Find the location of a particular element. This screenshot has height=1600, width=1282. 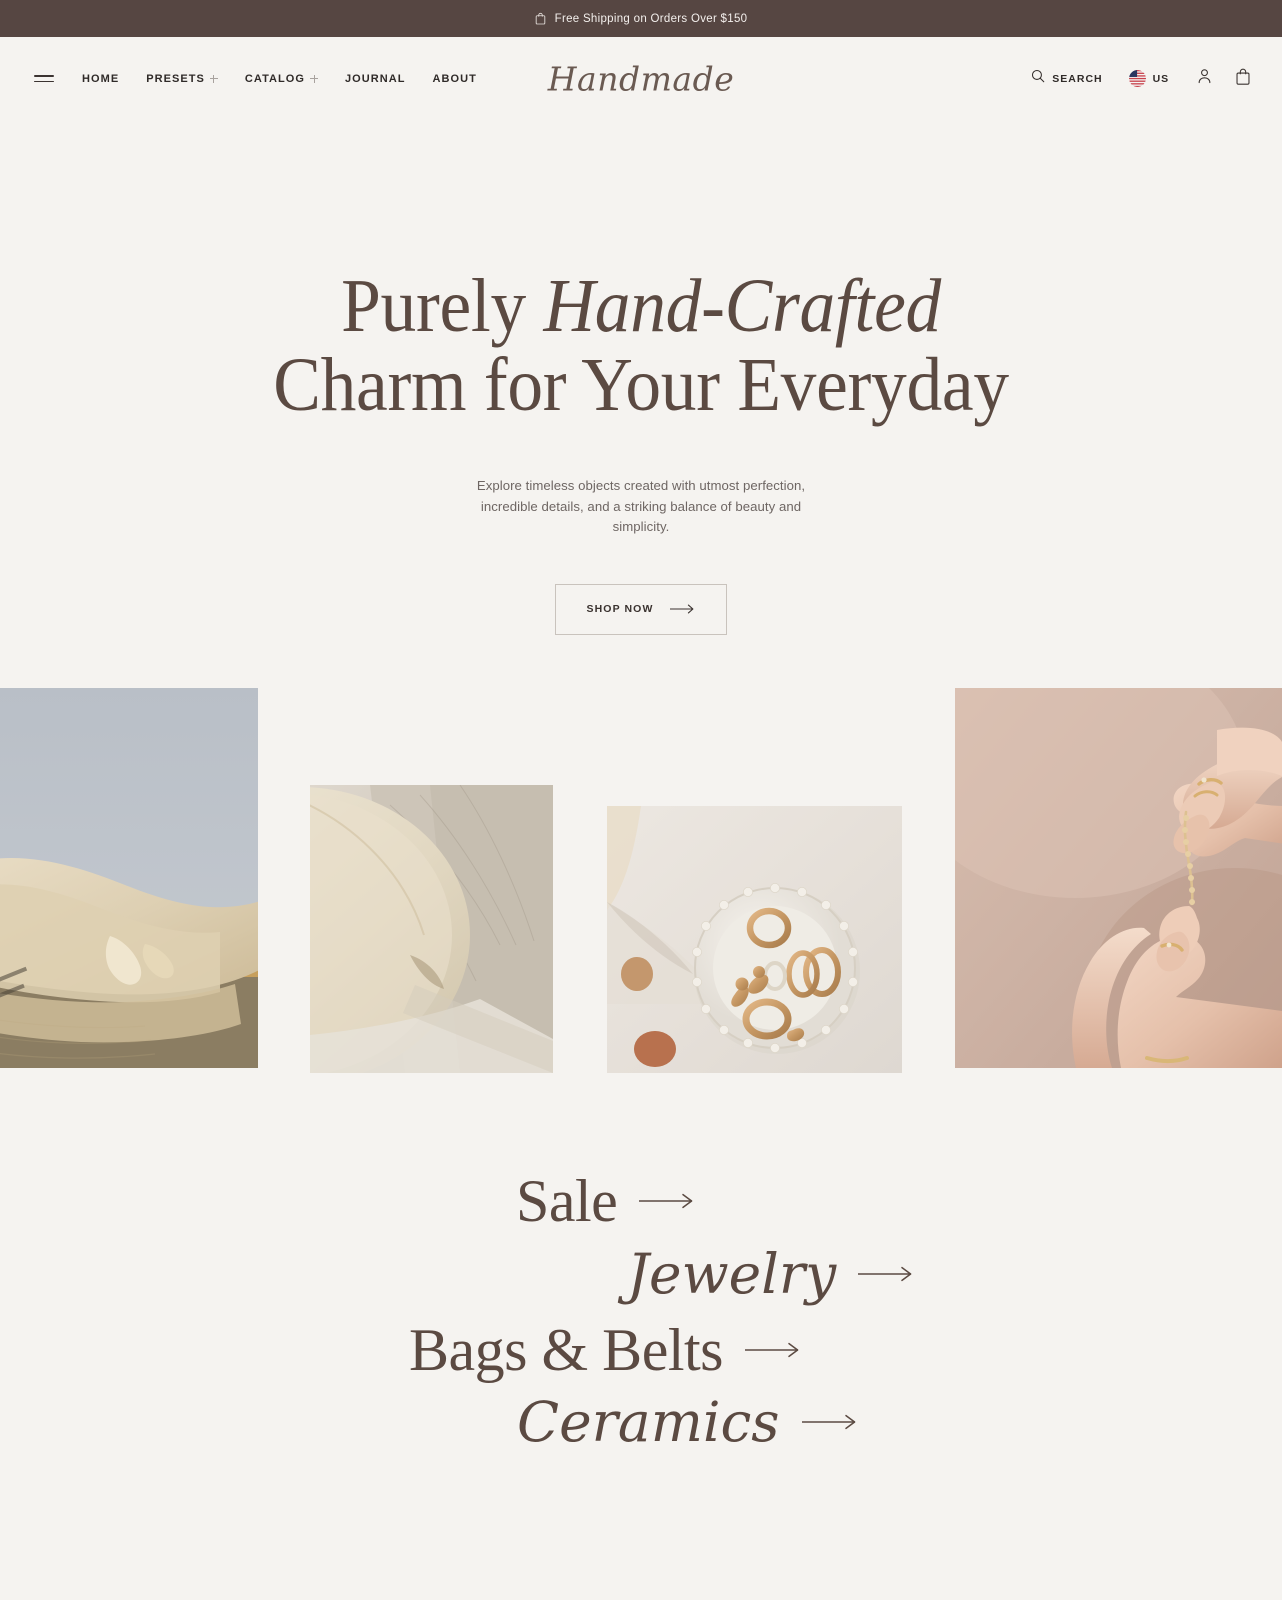

announcement-bar: Free Shipping on Orders Over $150 is located at coordinates (641, 18).